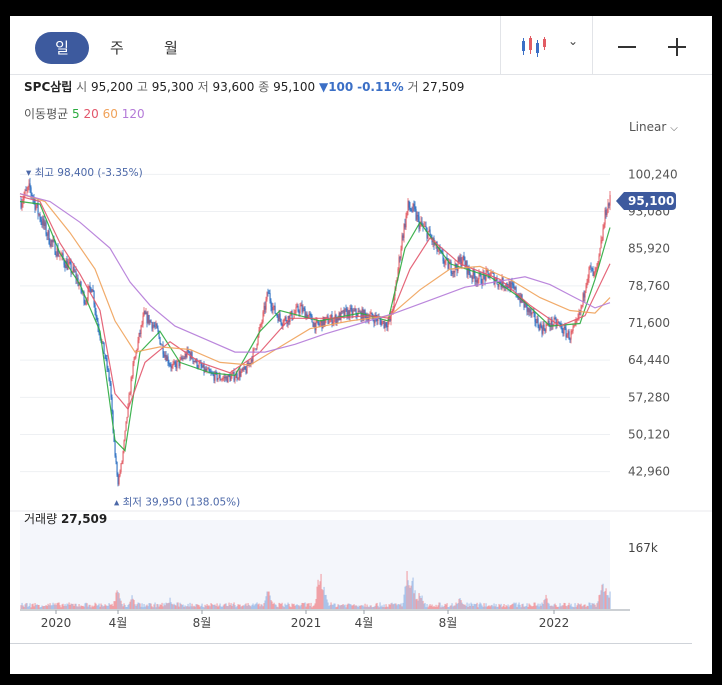 The height and width of the screenshot is (685, 722). Describe the element at coordinates (554, 623) in the screenshot. I see `x-tick-label: 2022` at that location.